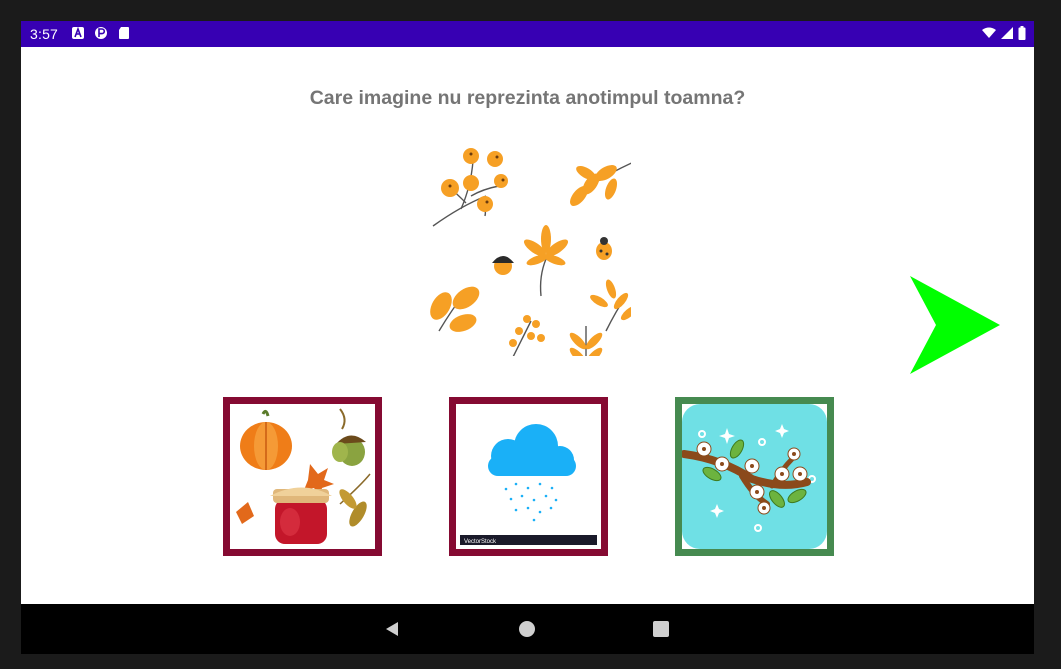  What do you see at coordinates (78, 32) in the screenshot?
I see `a-icon` at bounding box center [78, 32].